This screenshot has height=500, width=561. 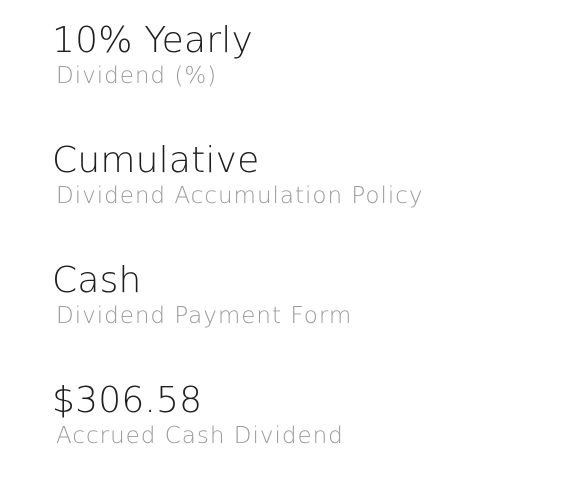 What do you see at coordinates (156, 160) in the screenshot?
I see `stat-value: Cumulative` at bounding box center [156, 160].